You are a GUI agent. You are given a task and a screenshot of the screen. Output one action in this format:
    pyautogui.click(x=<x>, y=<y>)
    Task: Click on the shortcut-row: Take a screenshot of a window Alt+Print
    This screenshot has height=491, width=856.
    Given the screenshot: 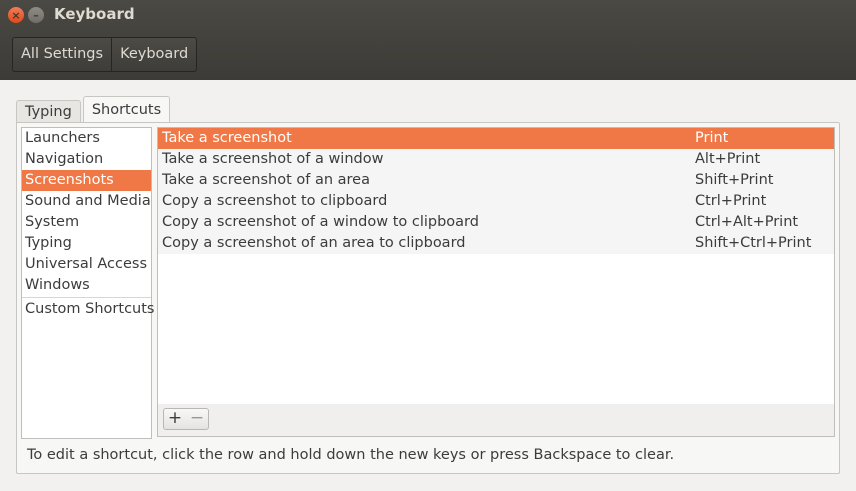 What is the action you would take?
    pyautogui.click(x=496, y=159)
    